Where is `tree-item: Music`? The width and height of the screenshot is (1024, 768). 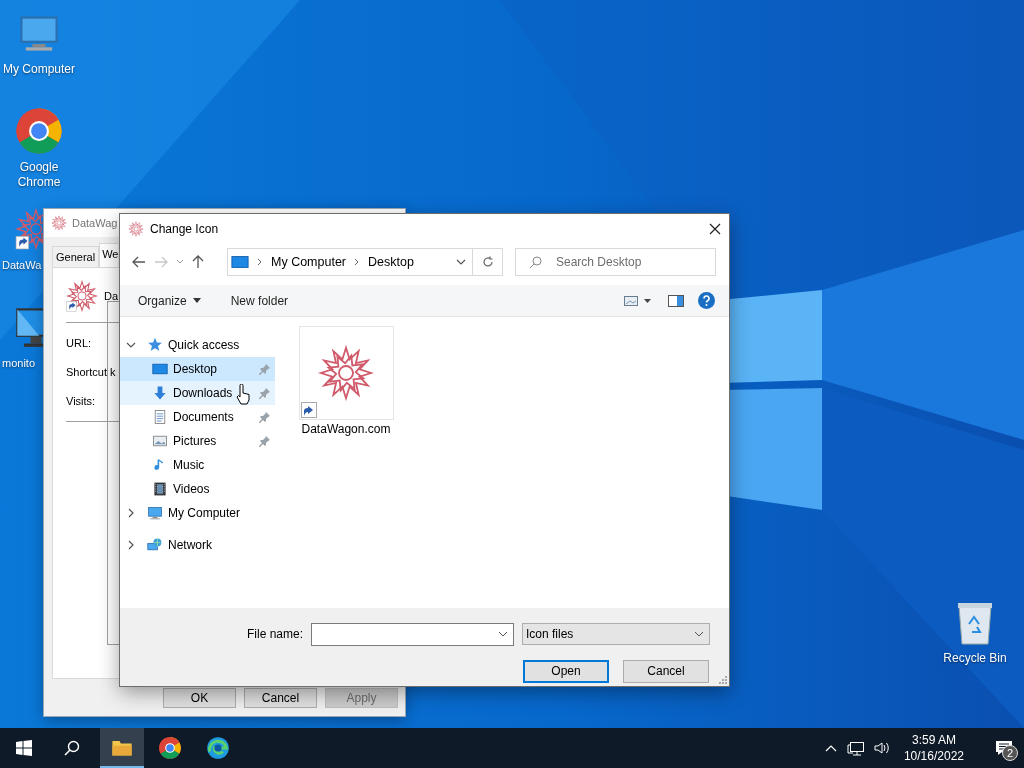 tree-item: Music is located at coordinates (197, 465).